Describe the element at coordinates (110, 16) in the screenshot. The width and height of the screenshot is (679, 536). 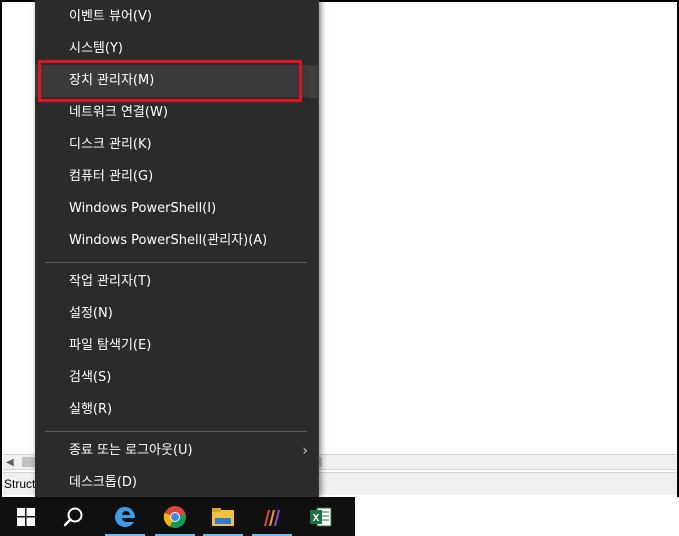
I see `menu-item-label: 이벤트 뷰어(V)` at that location.